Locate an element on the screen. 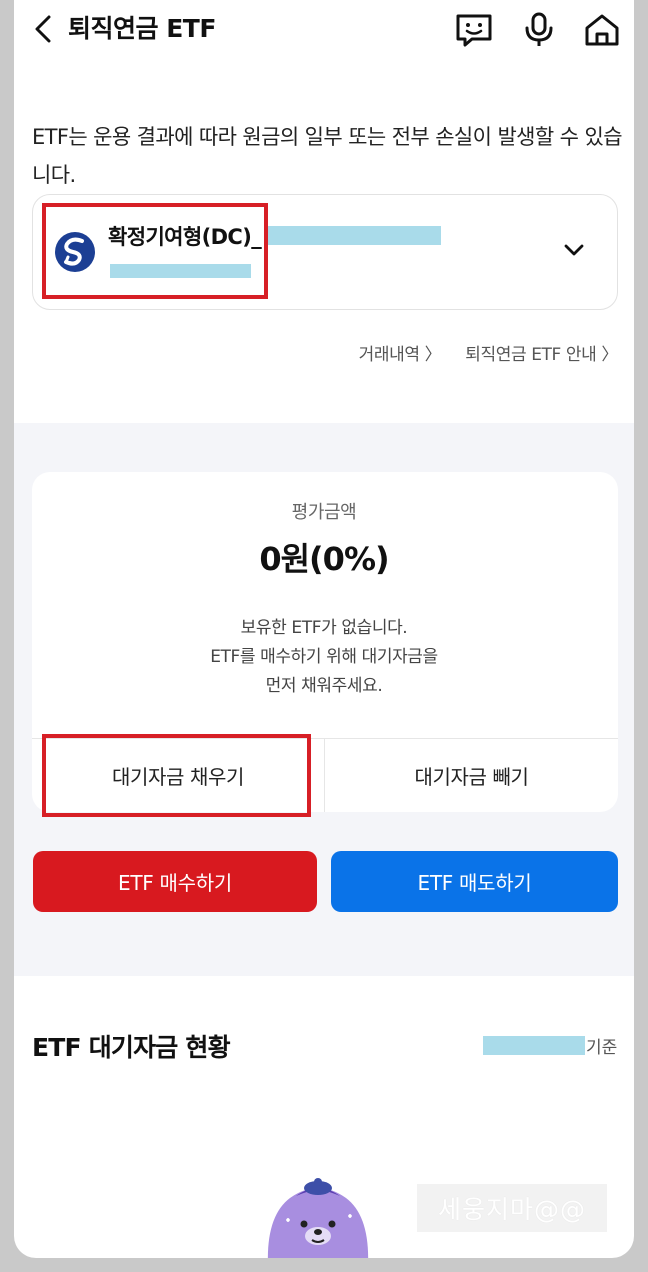 The height and width of the screenshot is (1272, 648). home-icon is located at coordinates (602, 30).